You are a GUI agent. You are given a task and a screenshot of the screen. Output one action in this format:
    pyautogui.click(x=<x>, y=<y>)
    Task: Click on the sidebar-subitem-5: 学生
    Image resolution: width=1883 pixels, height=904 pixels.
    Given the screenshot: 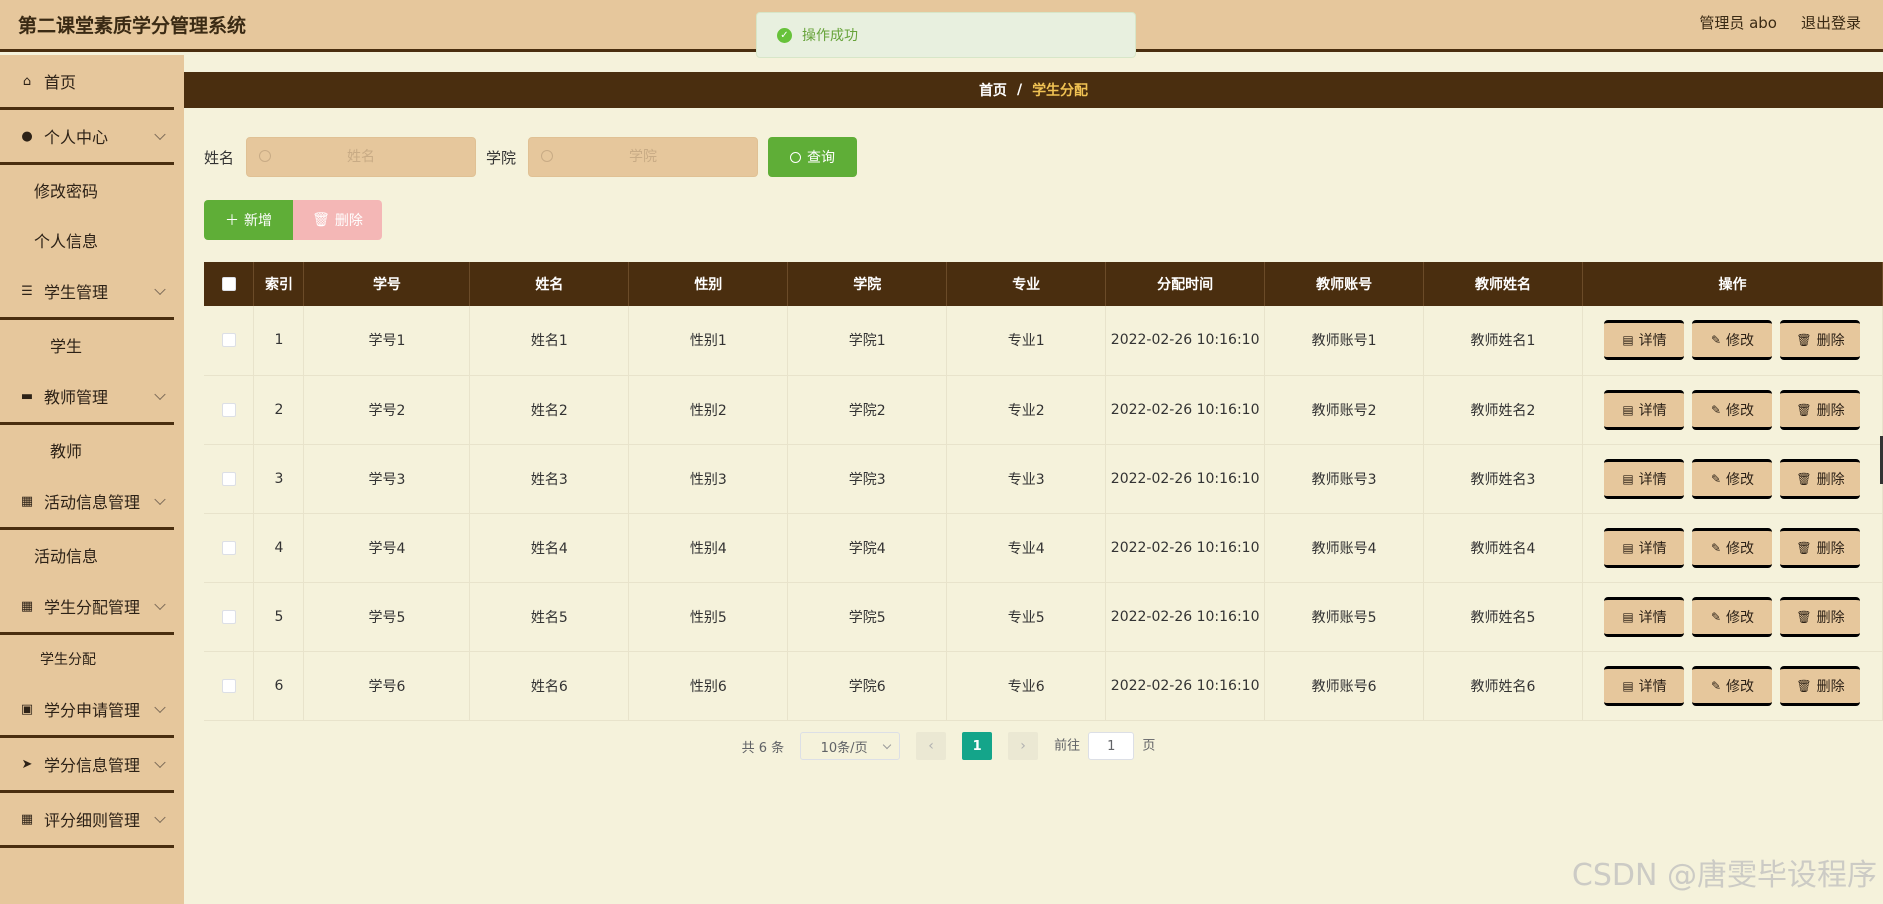 What is the action you would take?
    pyautogui.click(x=92, y=345)
    